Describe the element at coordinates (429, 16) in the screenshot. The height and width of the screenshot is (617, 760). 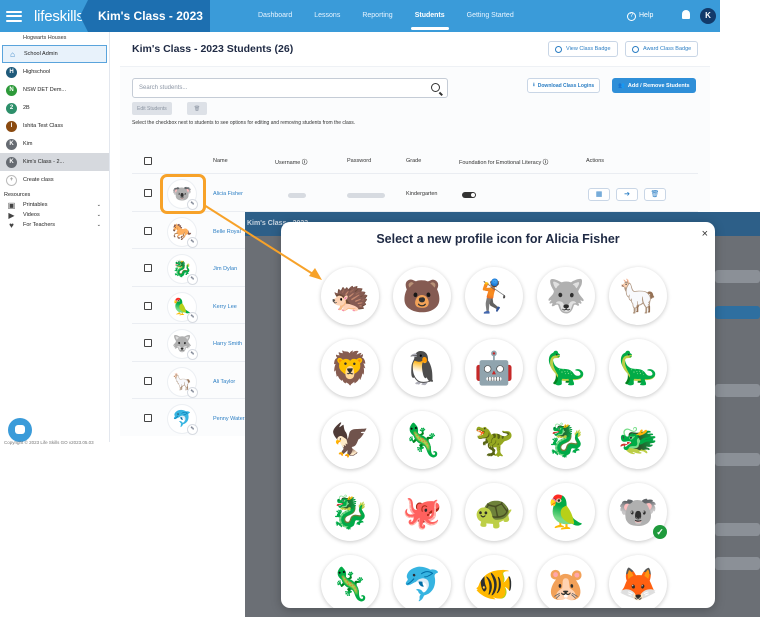
I see `nav-students: Students` at that location.